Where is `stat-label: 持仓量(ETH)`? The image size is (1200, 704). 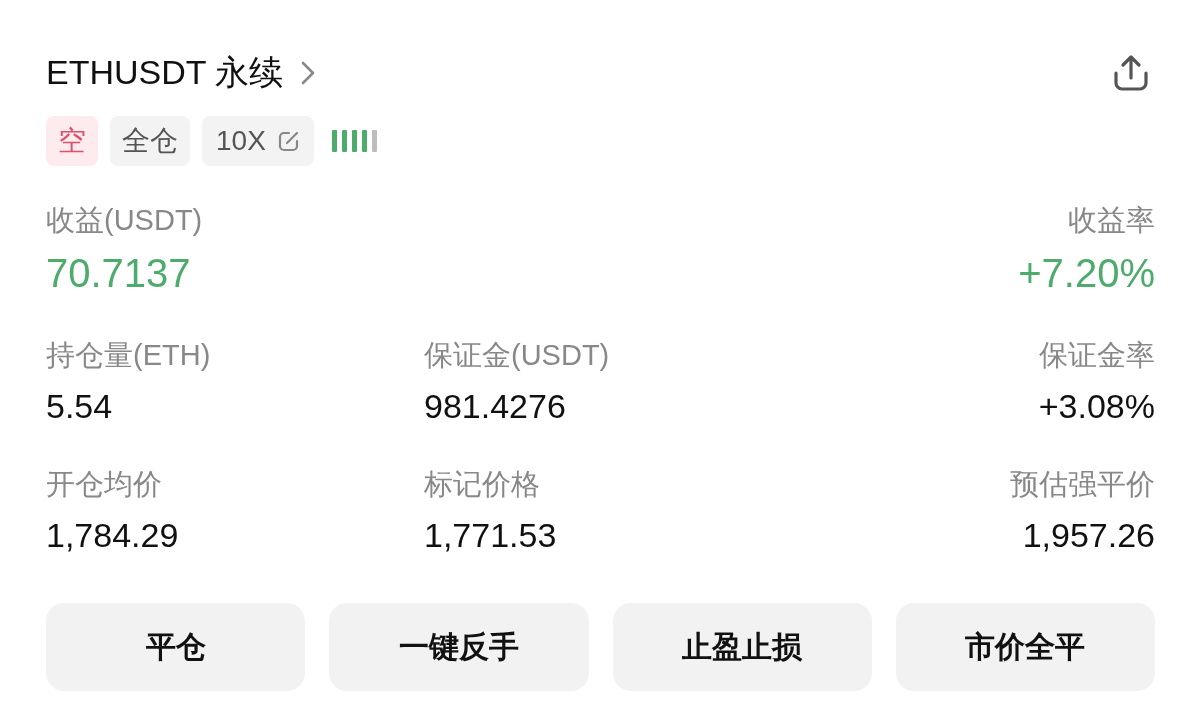 stat-label: 持仓量(ETH) is located at coordinates (128, 355).